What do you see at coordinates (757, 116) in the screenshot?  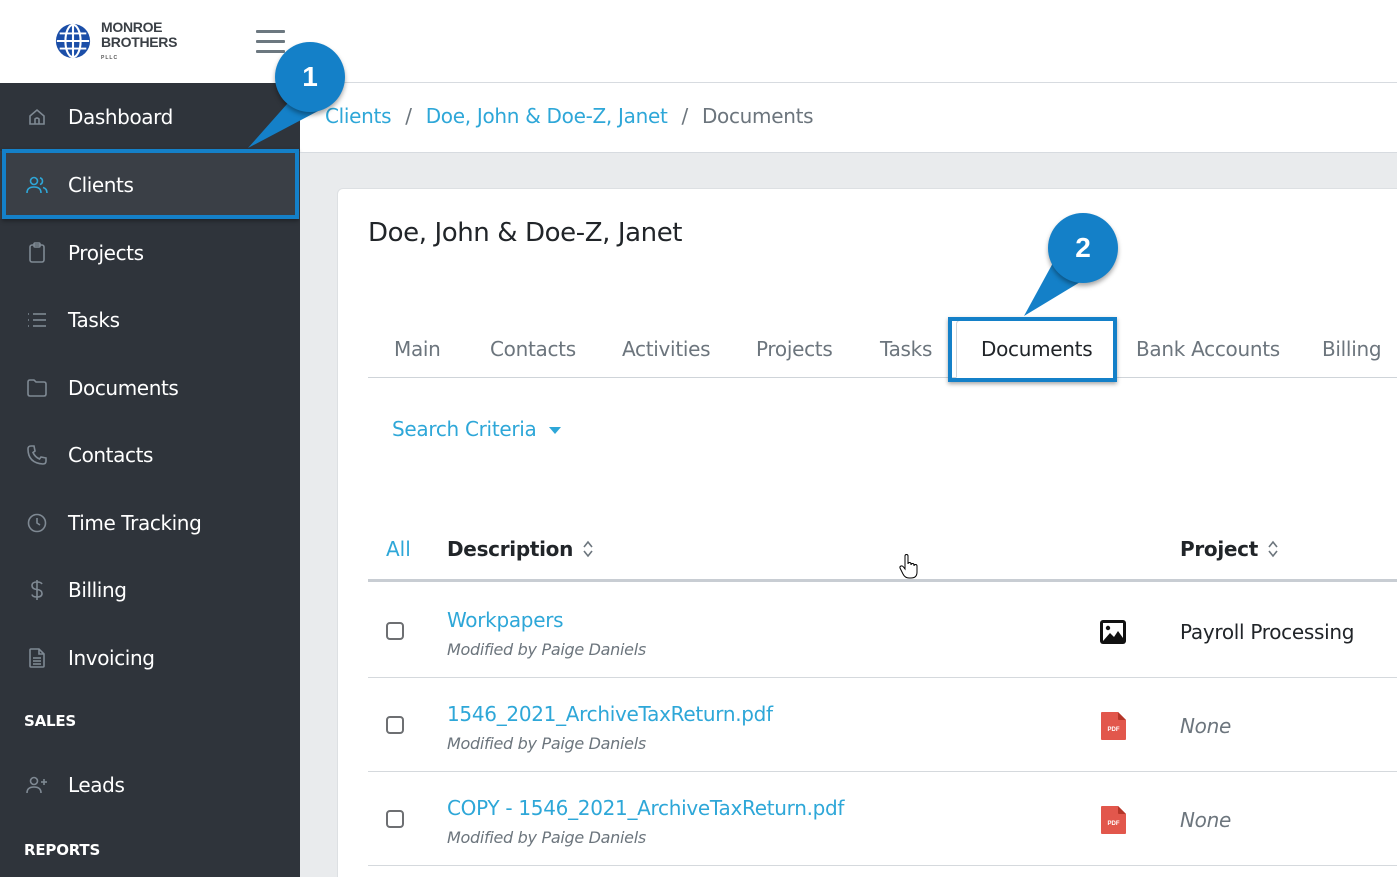 I see `breadcrumb-current: Documents` at bounding box center [757, 116].